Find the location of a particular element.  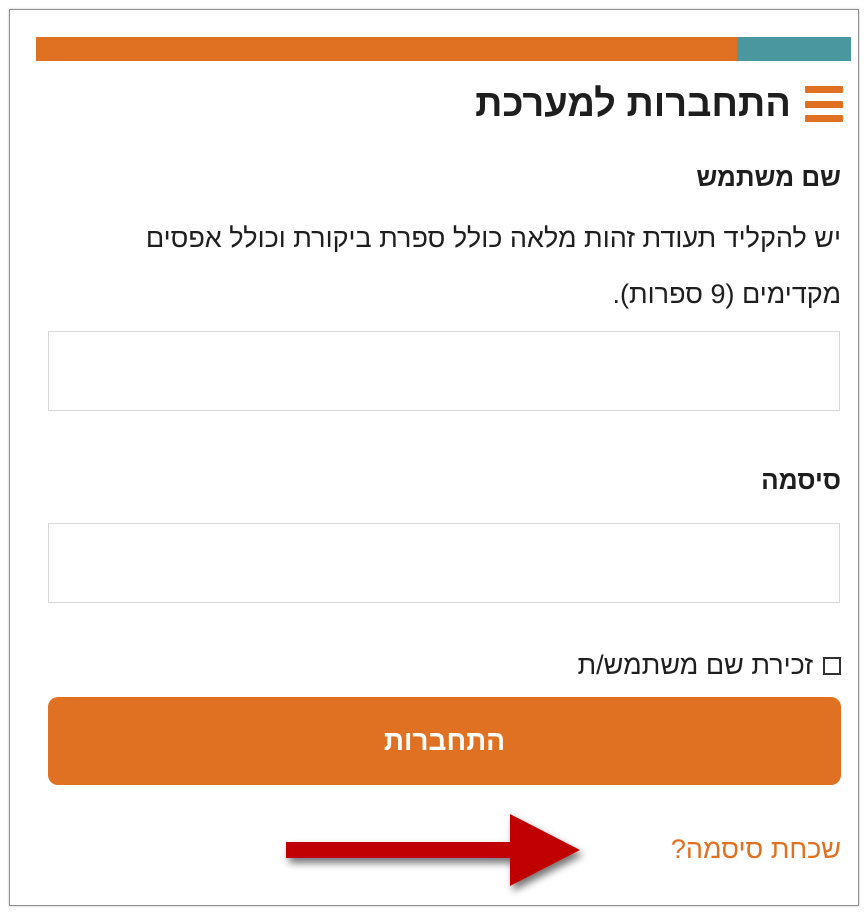

title-row: התחברות למערכת is located at coordinates (659, 104).